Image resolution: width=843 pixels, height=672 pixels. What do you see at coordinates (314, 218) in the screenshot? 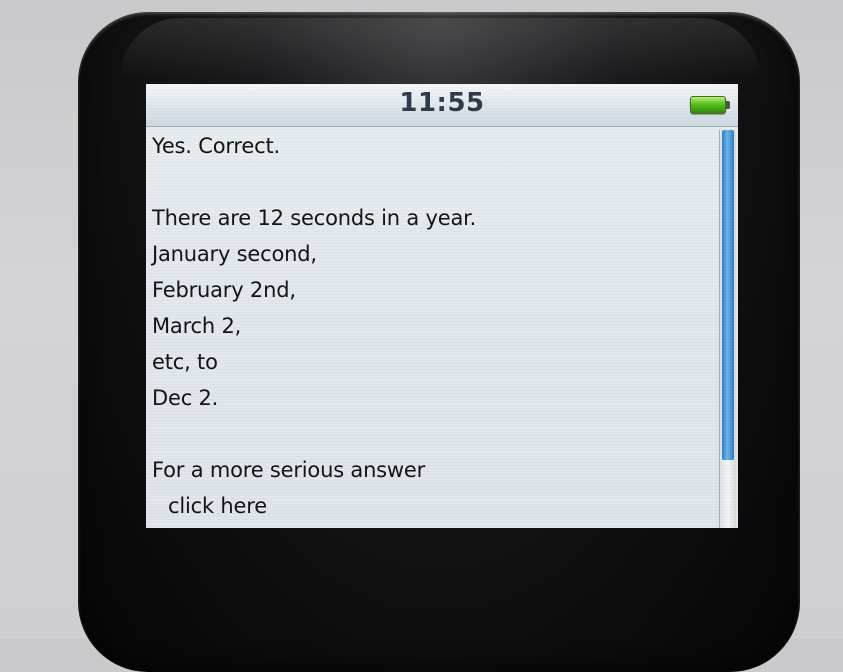
I see `note-line: There are 12 seconds in a year.` at bounding box center [314, 218].